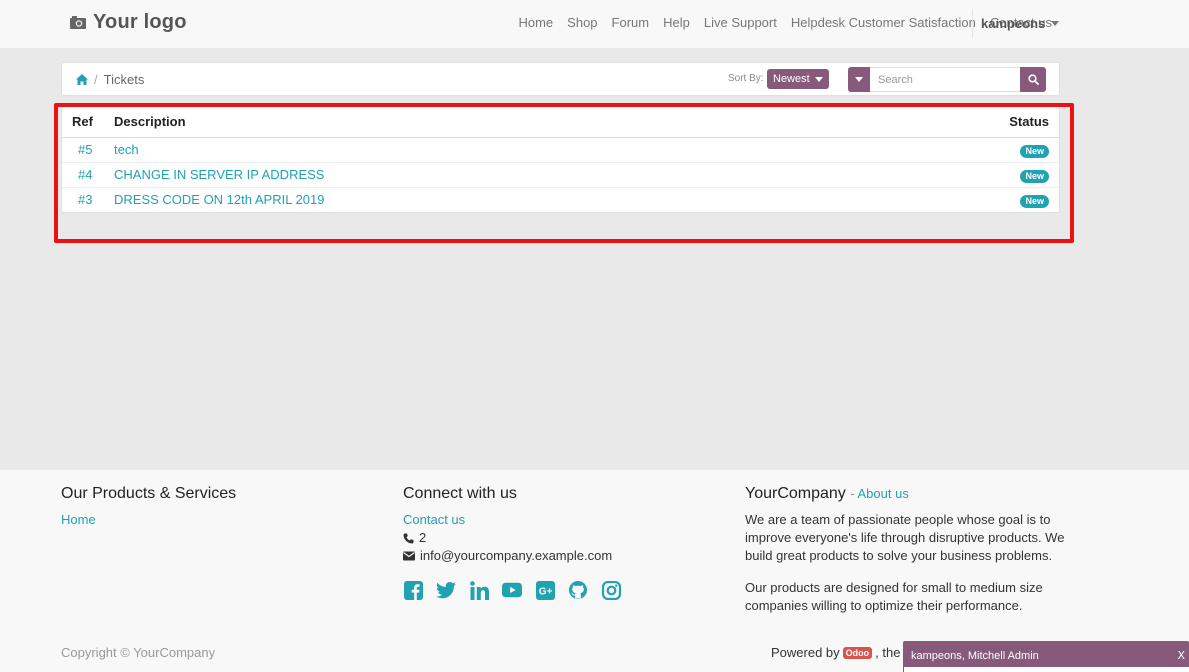 The height and width of the screenshot is (672, 1189). Describe the element at coordinates (82, 79) in the screenshot. I see `home-icon` at that location.